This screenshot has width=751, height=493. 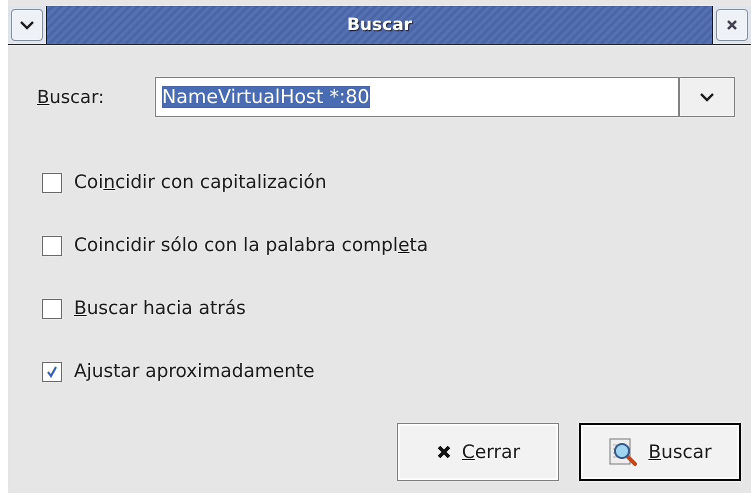 What do you see at coordinates (417, 97) in the screenshot?
I see `search-field: NameVirtualHost *:80` at bounding box center [417, 97].